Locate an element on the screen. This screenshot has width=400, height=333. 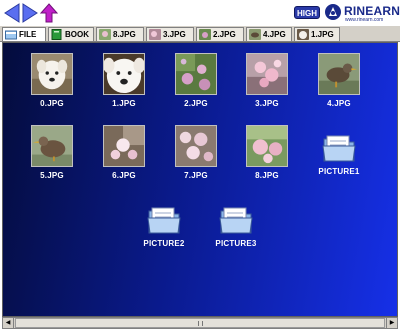
tab-label: 2.JPG is located at coordinates (224, 34).